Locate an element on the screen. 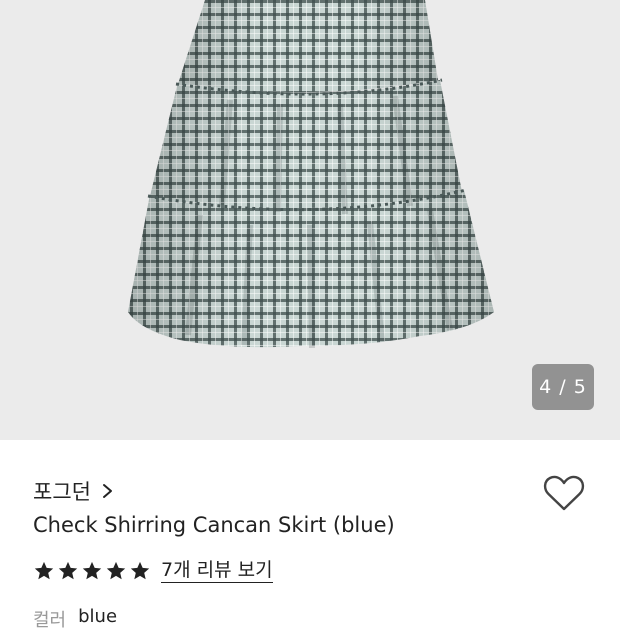 This screenshot has height=632, width=620. review-link: 7개 리뷰 보기 is located at coordinates (217, 571).